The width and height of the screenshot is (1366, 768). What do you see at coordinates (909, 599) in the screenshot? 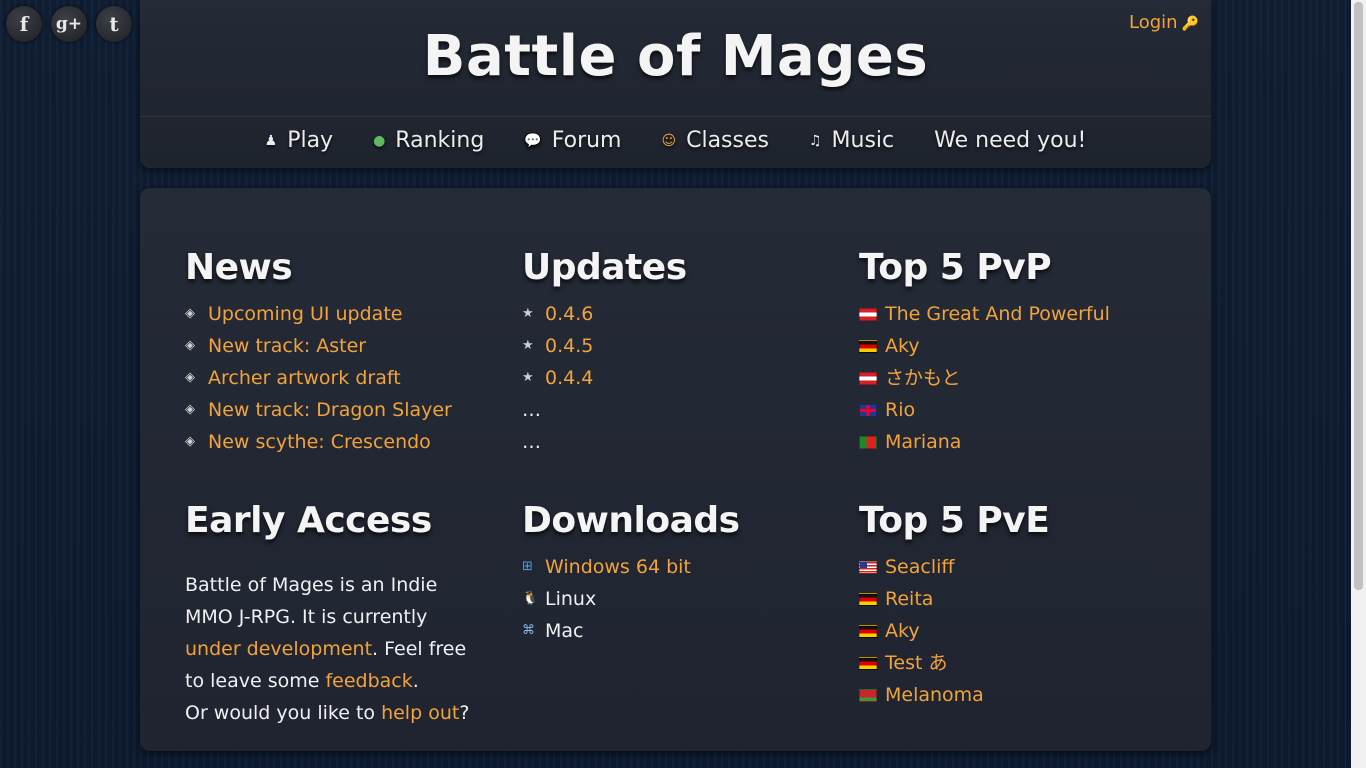
I see `player-link: Reita` at bounding box center [909, 599].